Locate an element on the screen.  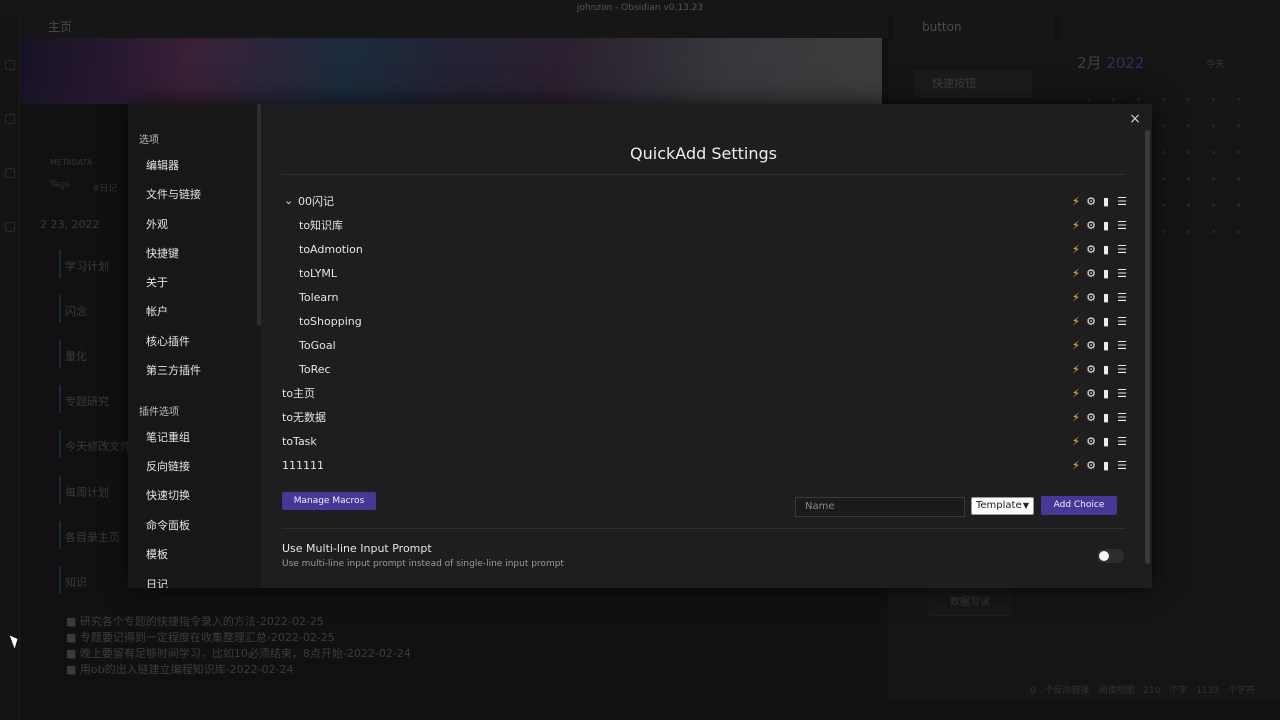
sidebar-item-daily-notes: 日记 is located at coordinates (157, 582).